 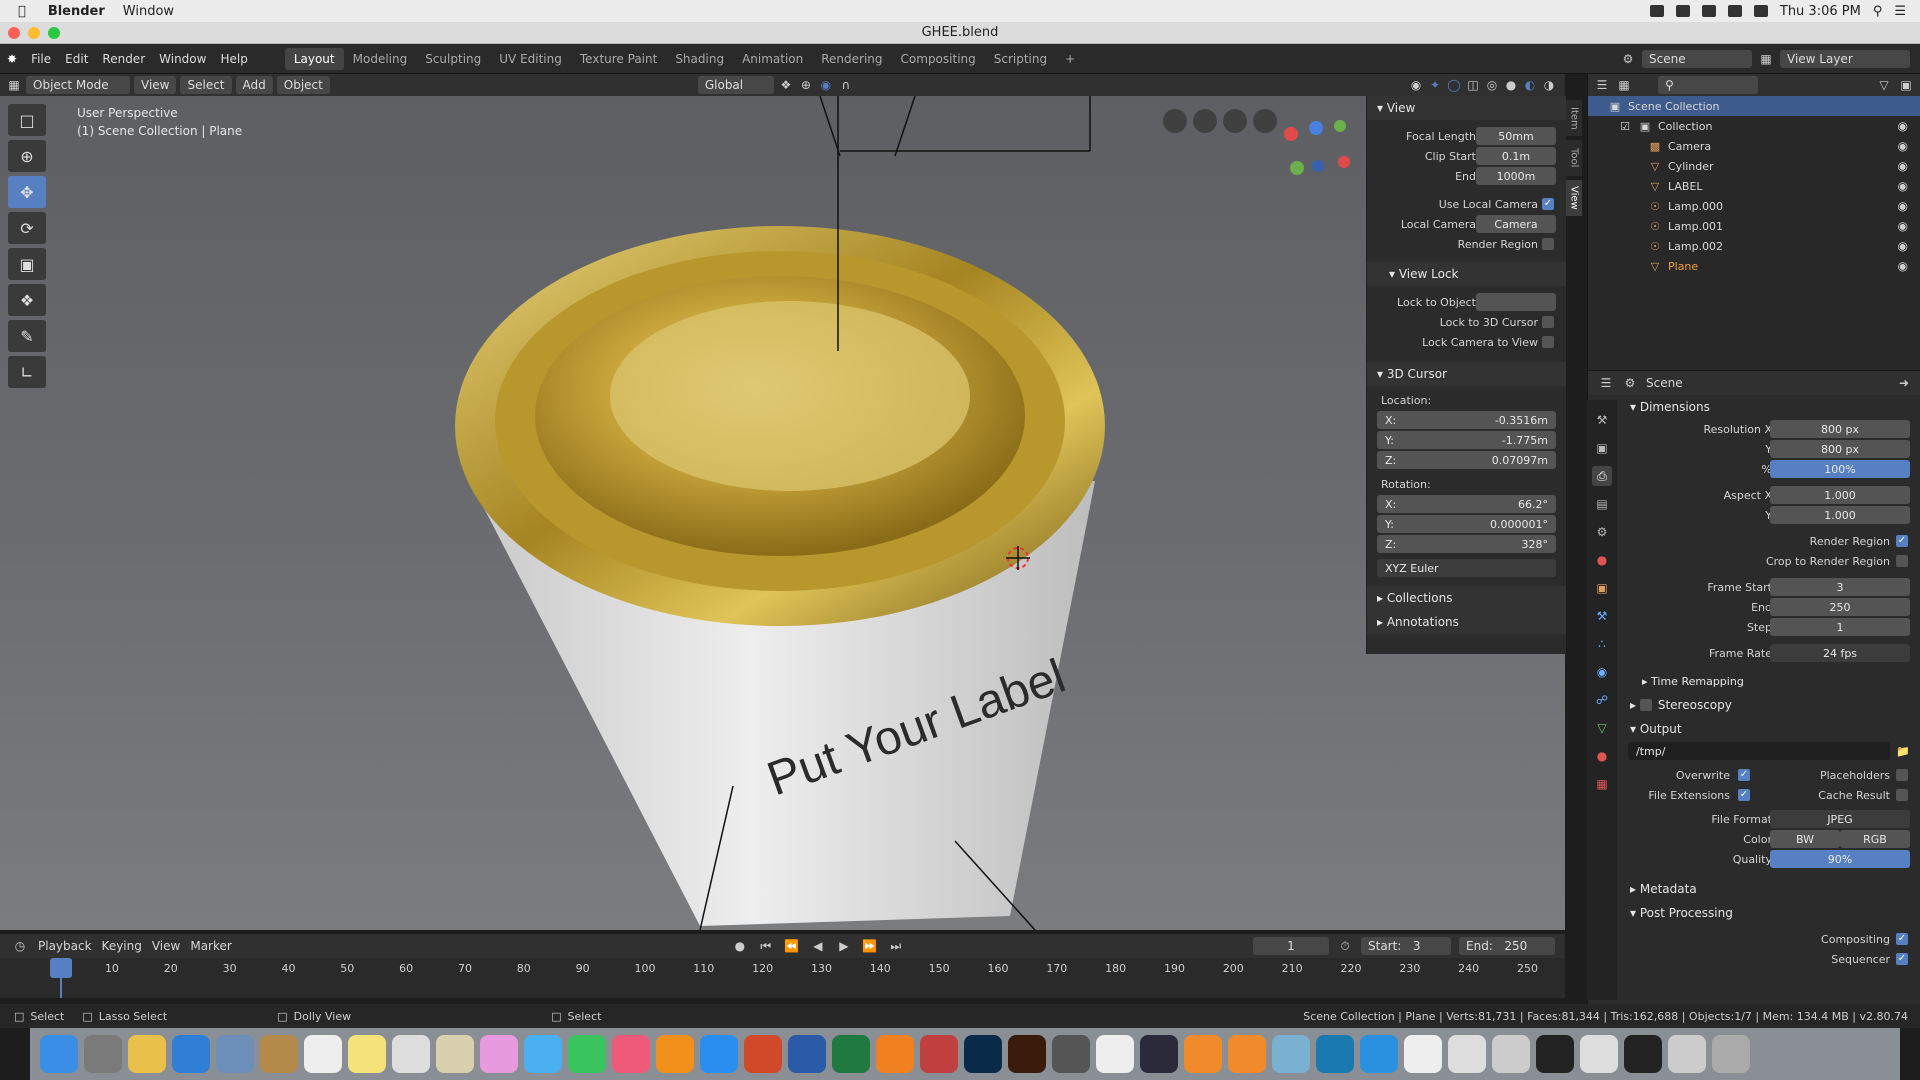 I want to click on clock: Thu 3:06 PM, so click(x=1820, y=11).